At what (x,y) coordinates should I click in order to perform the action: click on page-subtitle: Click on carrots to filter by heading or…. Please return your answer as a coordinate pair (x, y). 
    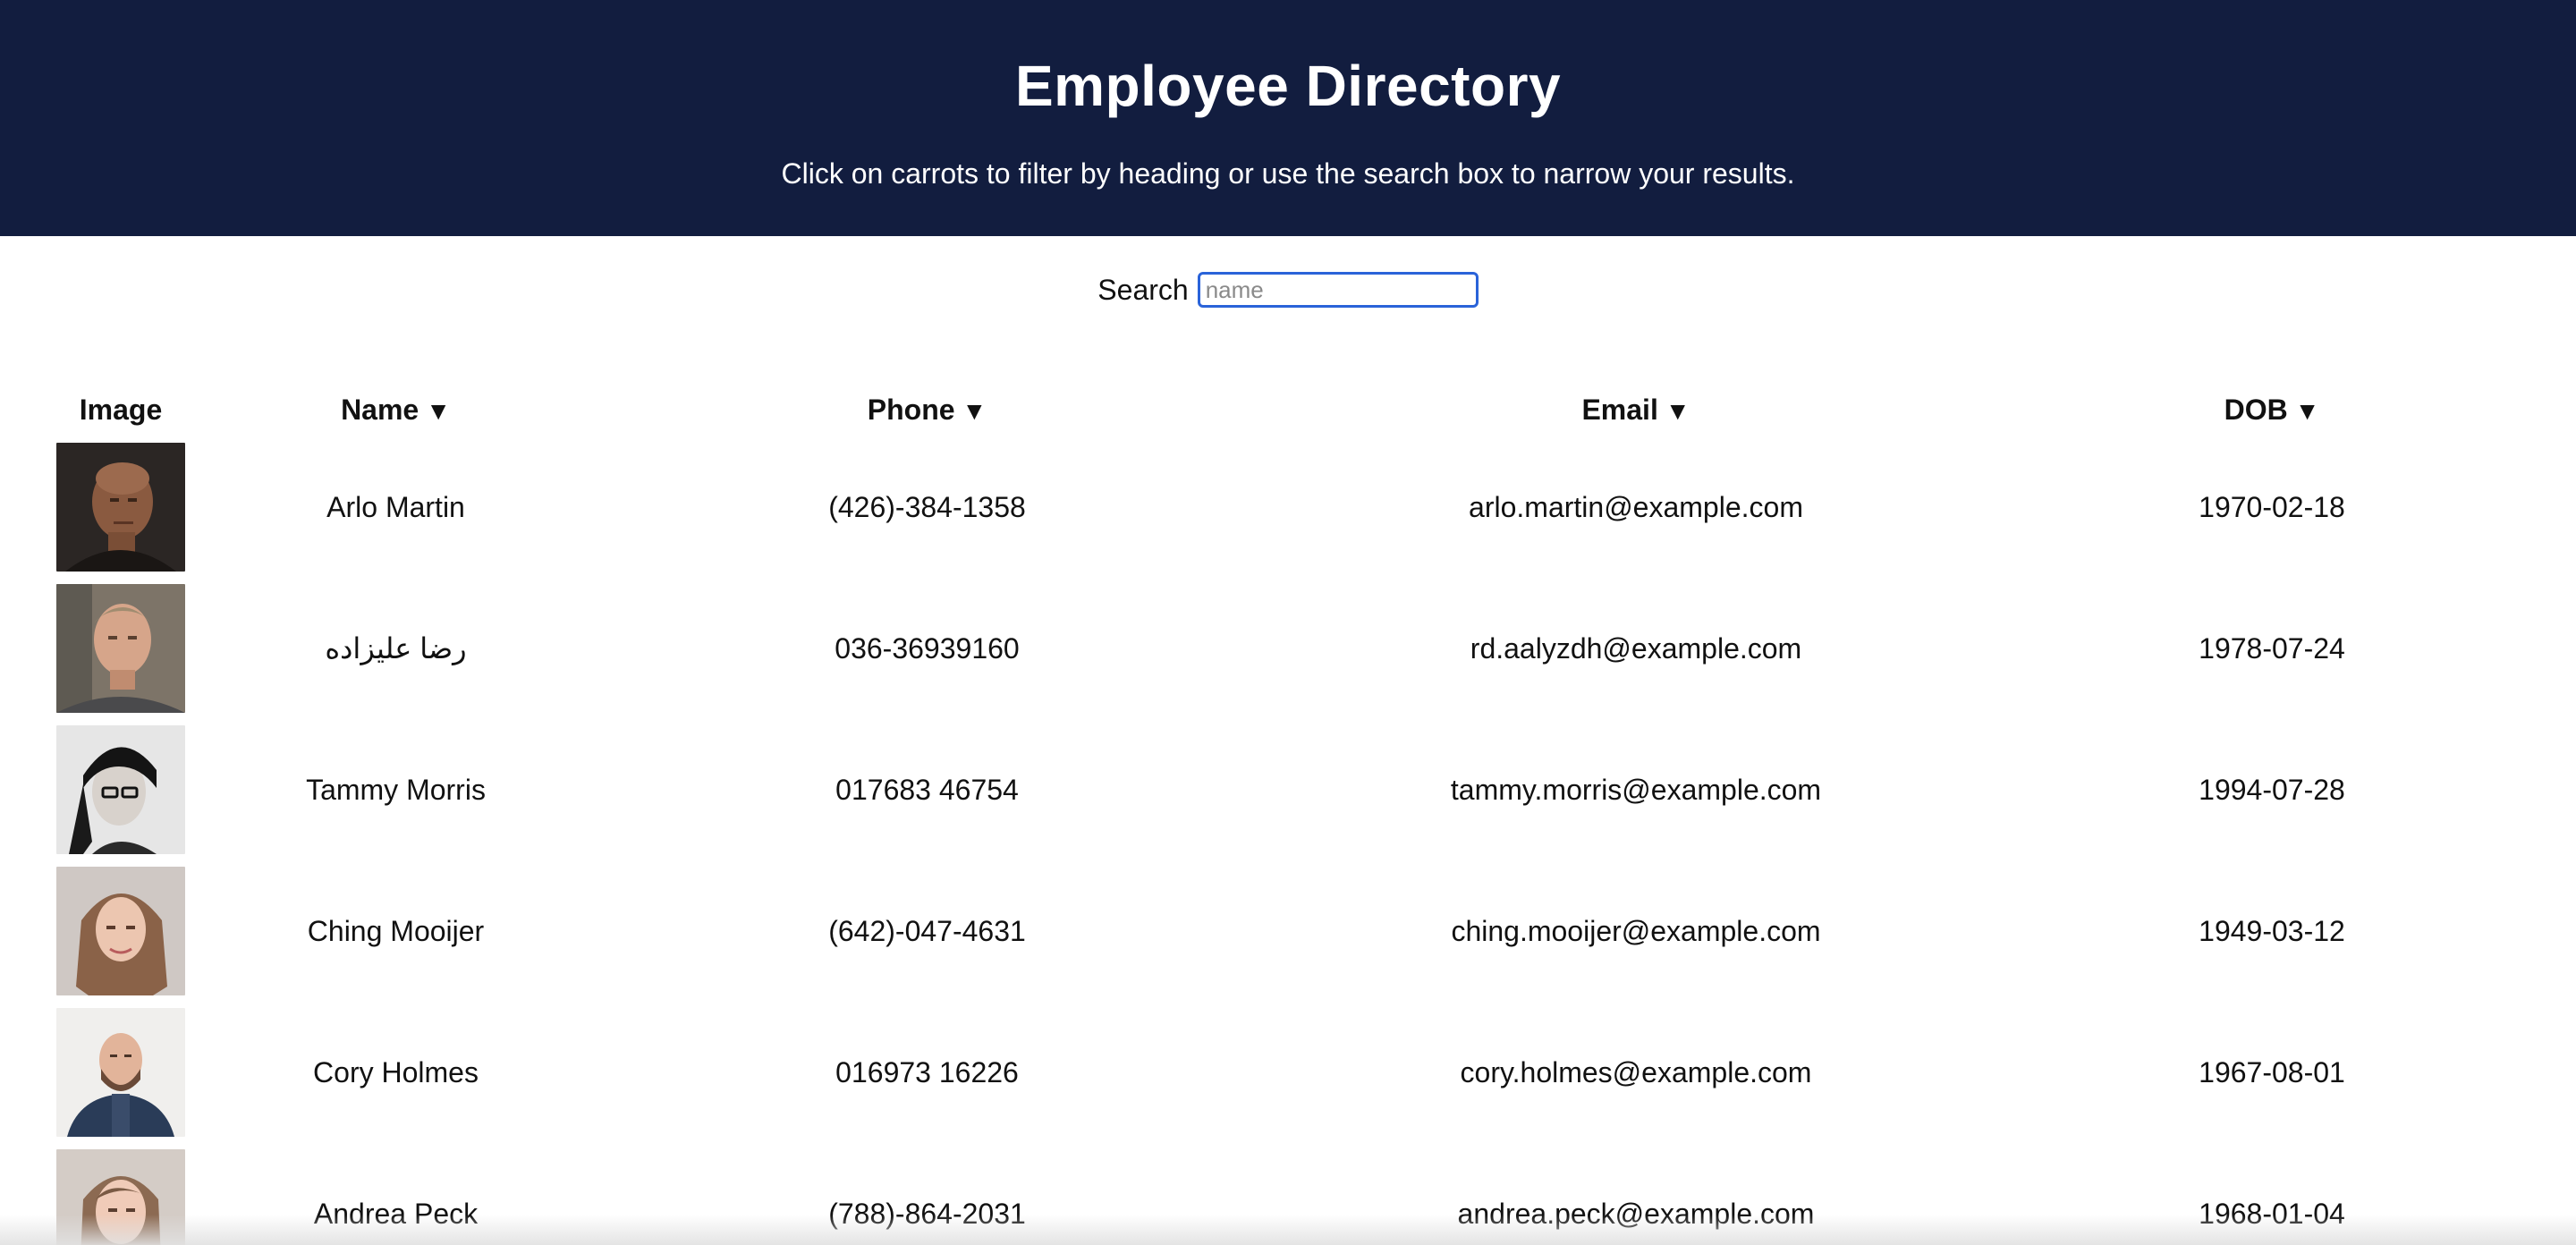
    Looking at the image, I should click on (1288, 174).